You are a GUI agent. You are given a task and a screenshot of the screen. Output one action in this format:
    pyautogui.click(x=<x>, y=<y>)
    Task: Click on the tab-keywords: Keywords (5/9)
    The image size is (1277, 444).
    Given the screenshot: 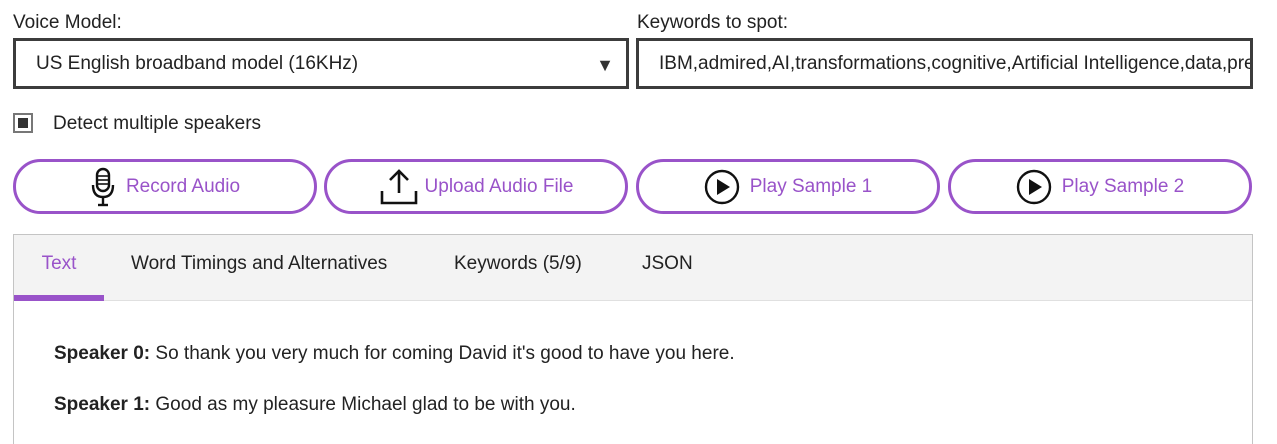 What is the action you would take?
    pyautogui.click(x=518, y=267)
    